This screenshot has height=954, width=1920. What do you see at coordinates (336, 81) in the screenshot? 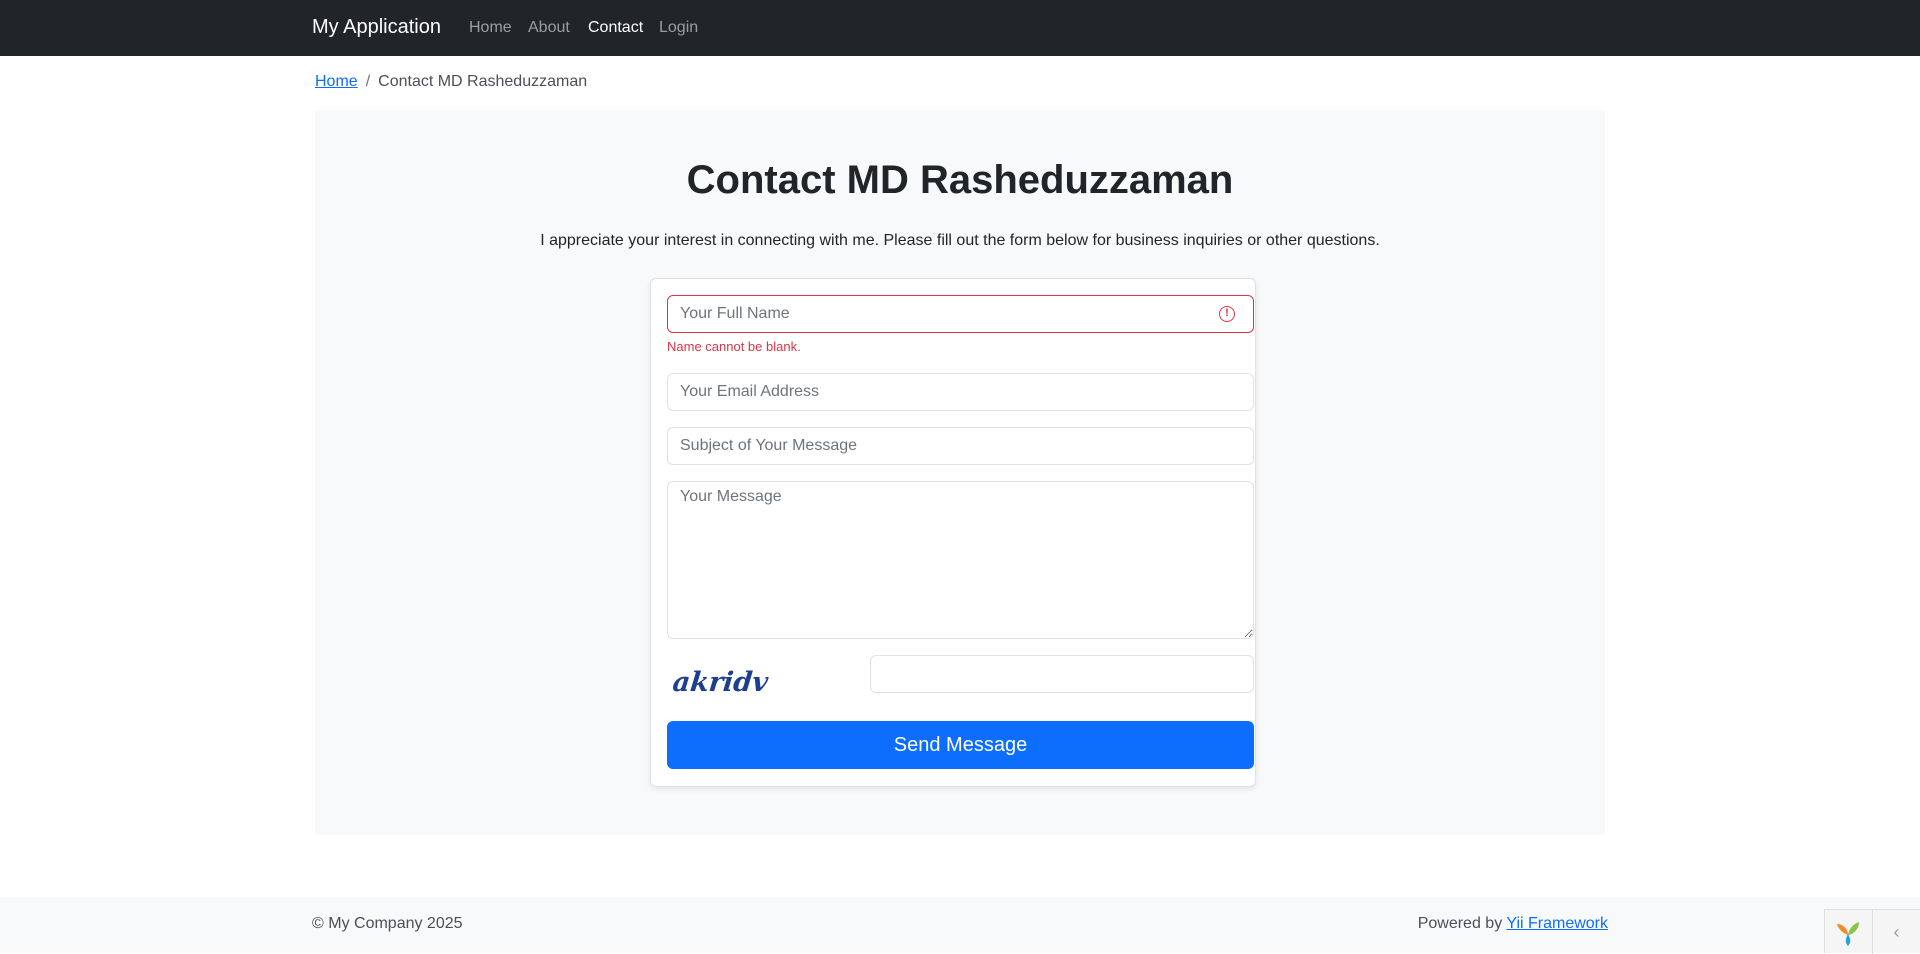
I see `breadcrumb-home: Home` at bounding box center [336, 81].